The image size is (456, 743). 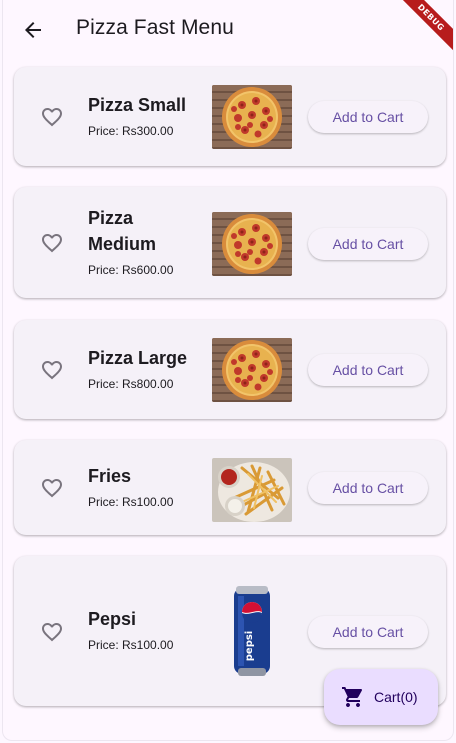 I want to click on back-button, so click(x=33, y=30).